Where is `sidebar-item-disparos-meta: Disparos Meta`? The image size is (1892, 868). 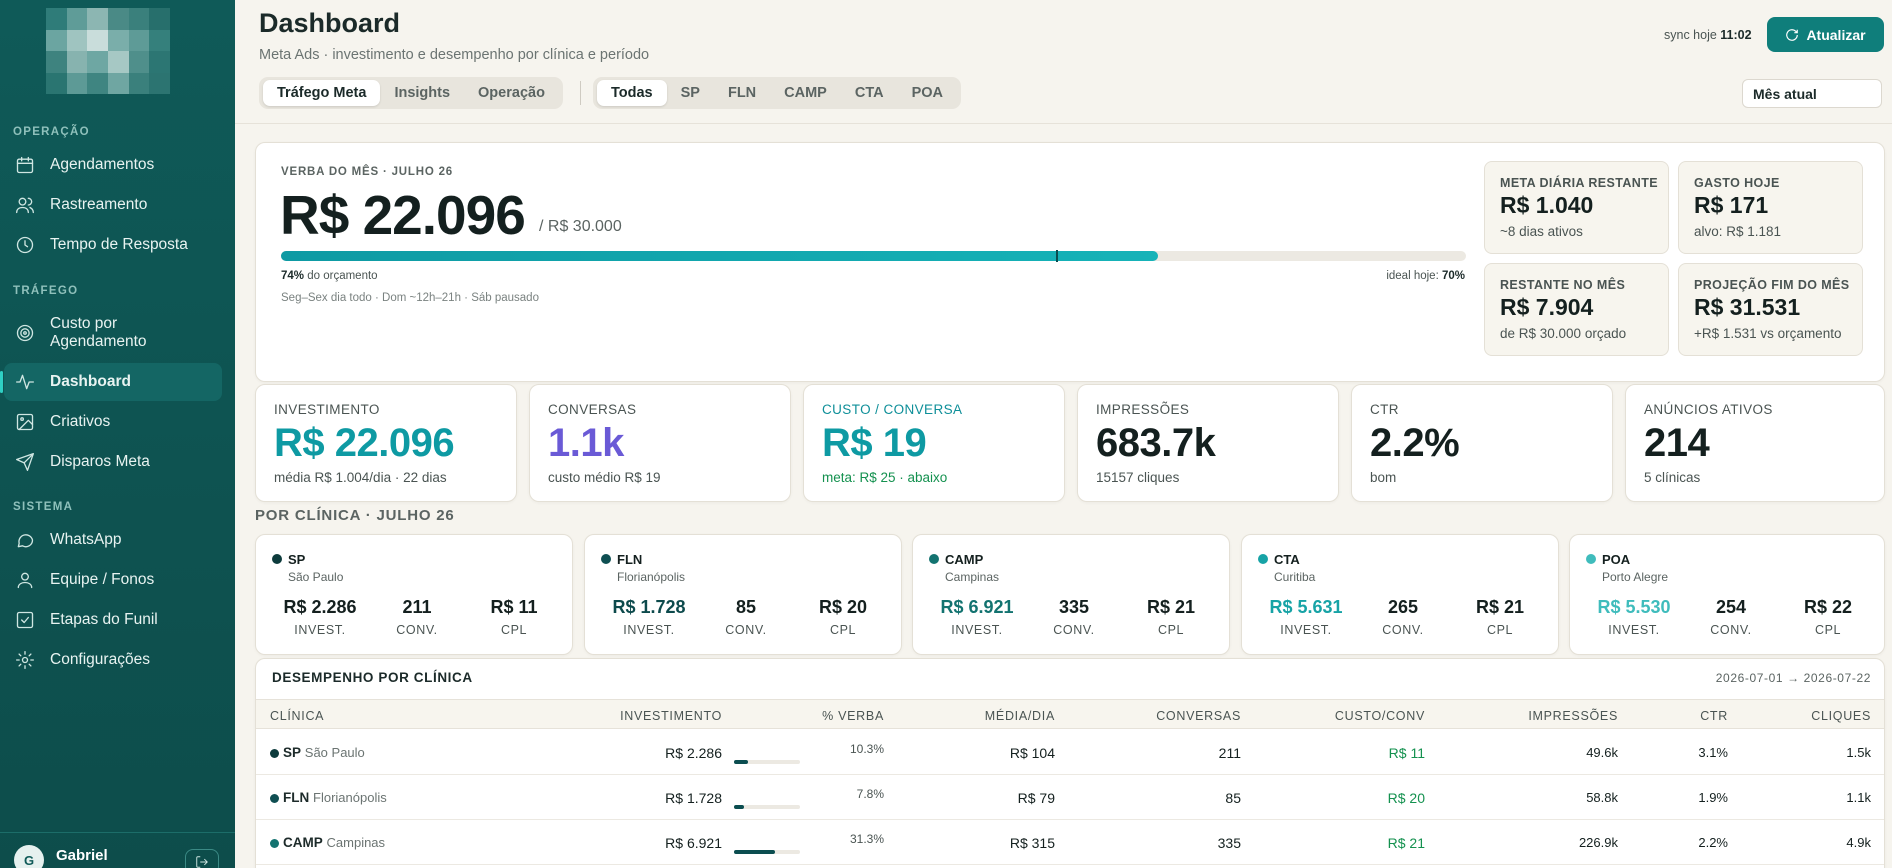 sidebar-item-disparos-meta: Disparos Meta is located at coordinates (113, 462).